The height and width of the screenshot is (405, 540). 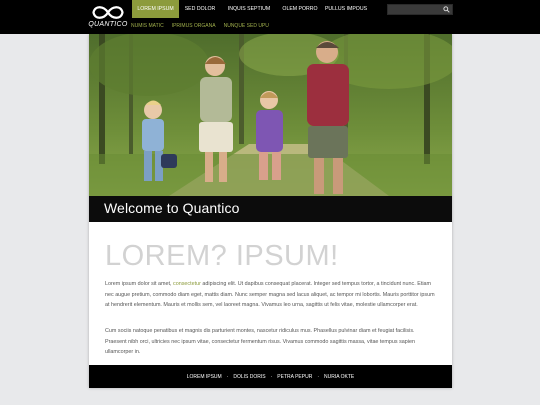 I want to click on footer-link-nuria-okte: NURIA OKTE, so click(x=339, y=377).